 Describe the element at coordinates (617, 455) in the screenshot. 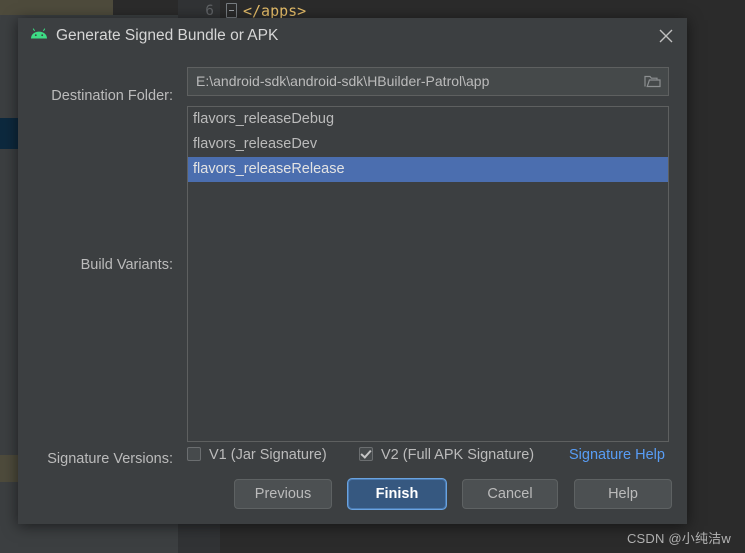

I see `signature-help-link: Signature Help` at that location.